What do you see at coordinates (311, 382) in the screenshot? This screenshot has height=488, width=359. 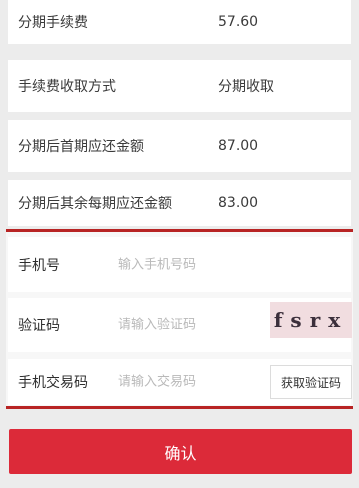 I see `get-sms-code-button: 获取验证码` at bounding box center [311, 382].